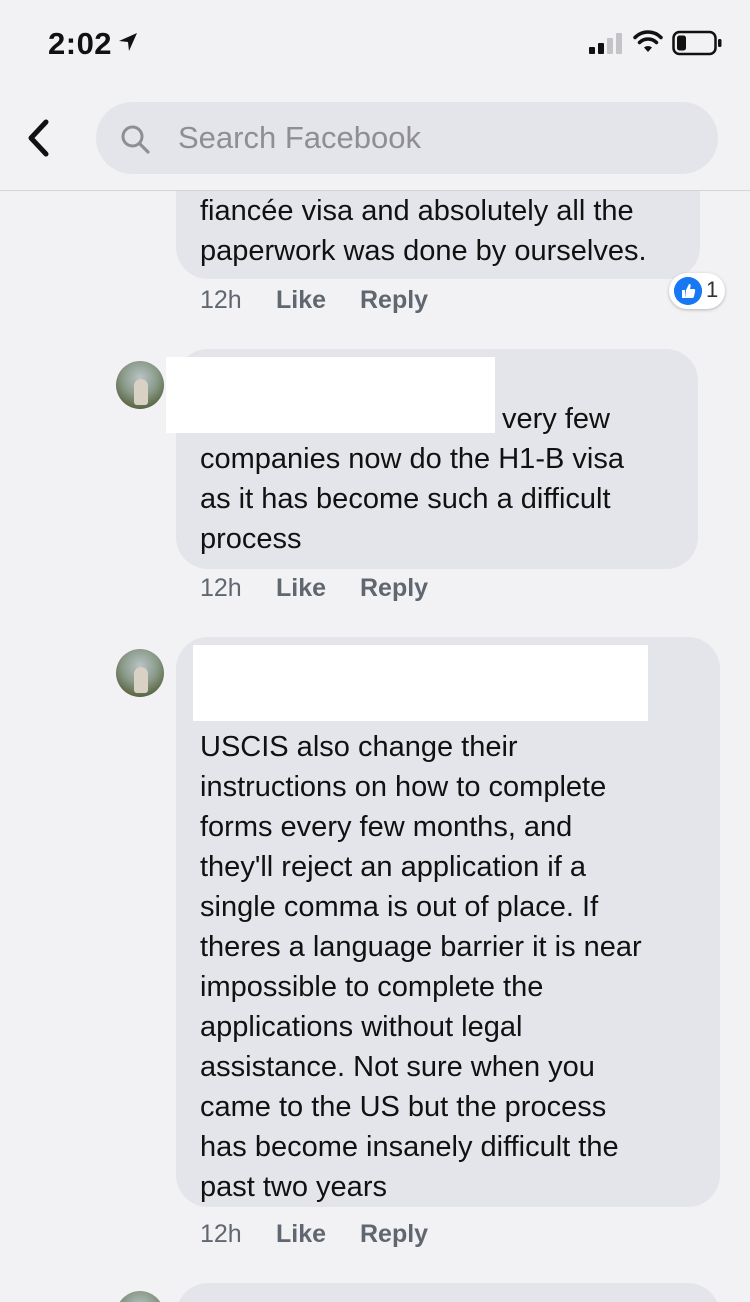 Image resolution: width=750 pixels, height=1302 pixels. What do you see at coordinates (421, 947) in the screenshot?
I see `comment-text-line: theres a language barrier it is near` at bounding box center [421, 947].